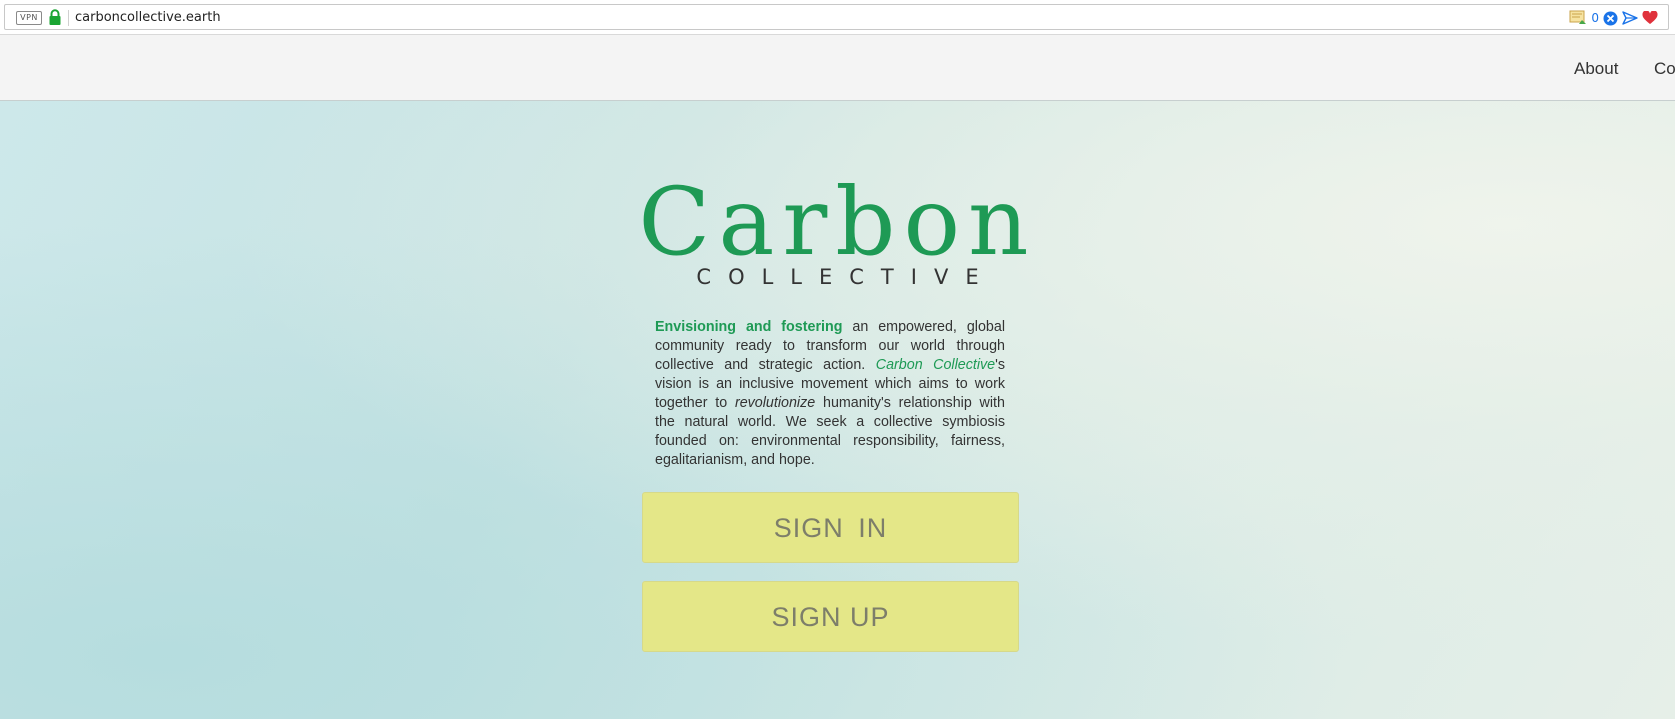 The width and height of the screenshot is (1675, 719). I want to click on lock-icon, so click(55, 17).